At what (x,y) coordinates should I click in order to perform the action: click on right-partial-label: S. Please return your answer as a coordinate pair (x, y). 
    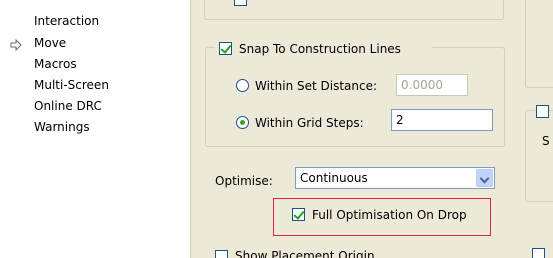
    Looking at the image, I should click on (546, 141).